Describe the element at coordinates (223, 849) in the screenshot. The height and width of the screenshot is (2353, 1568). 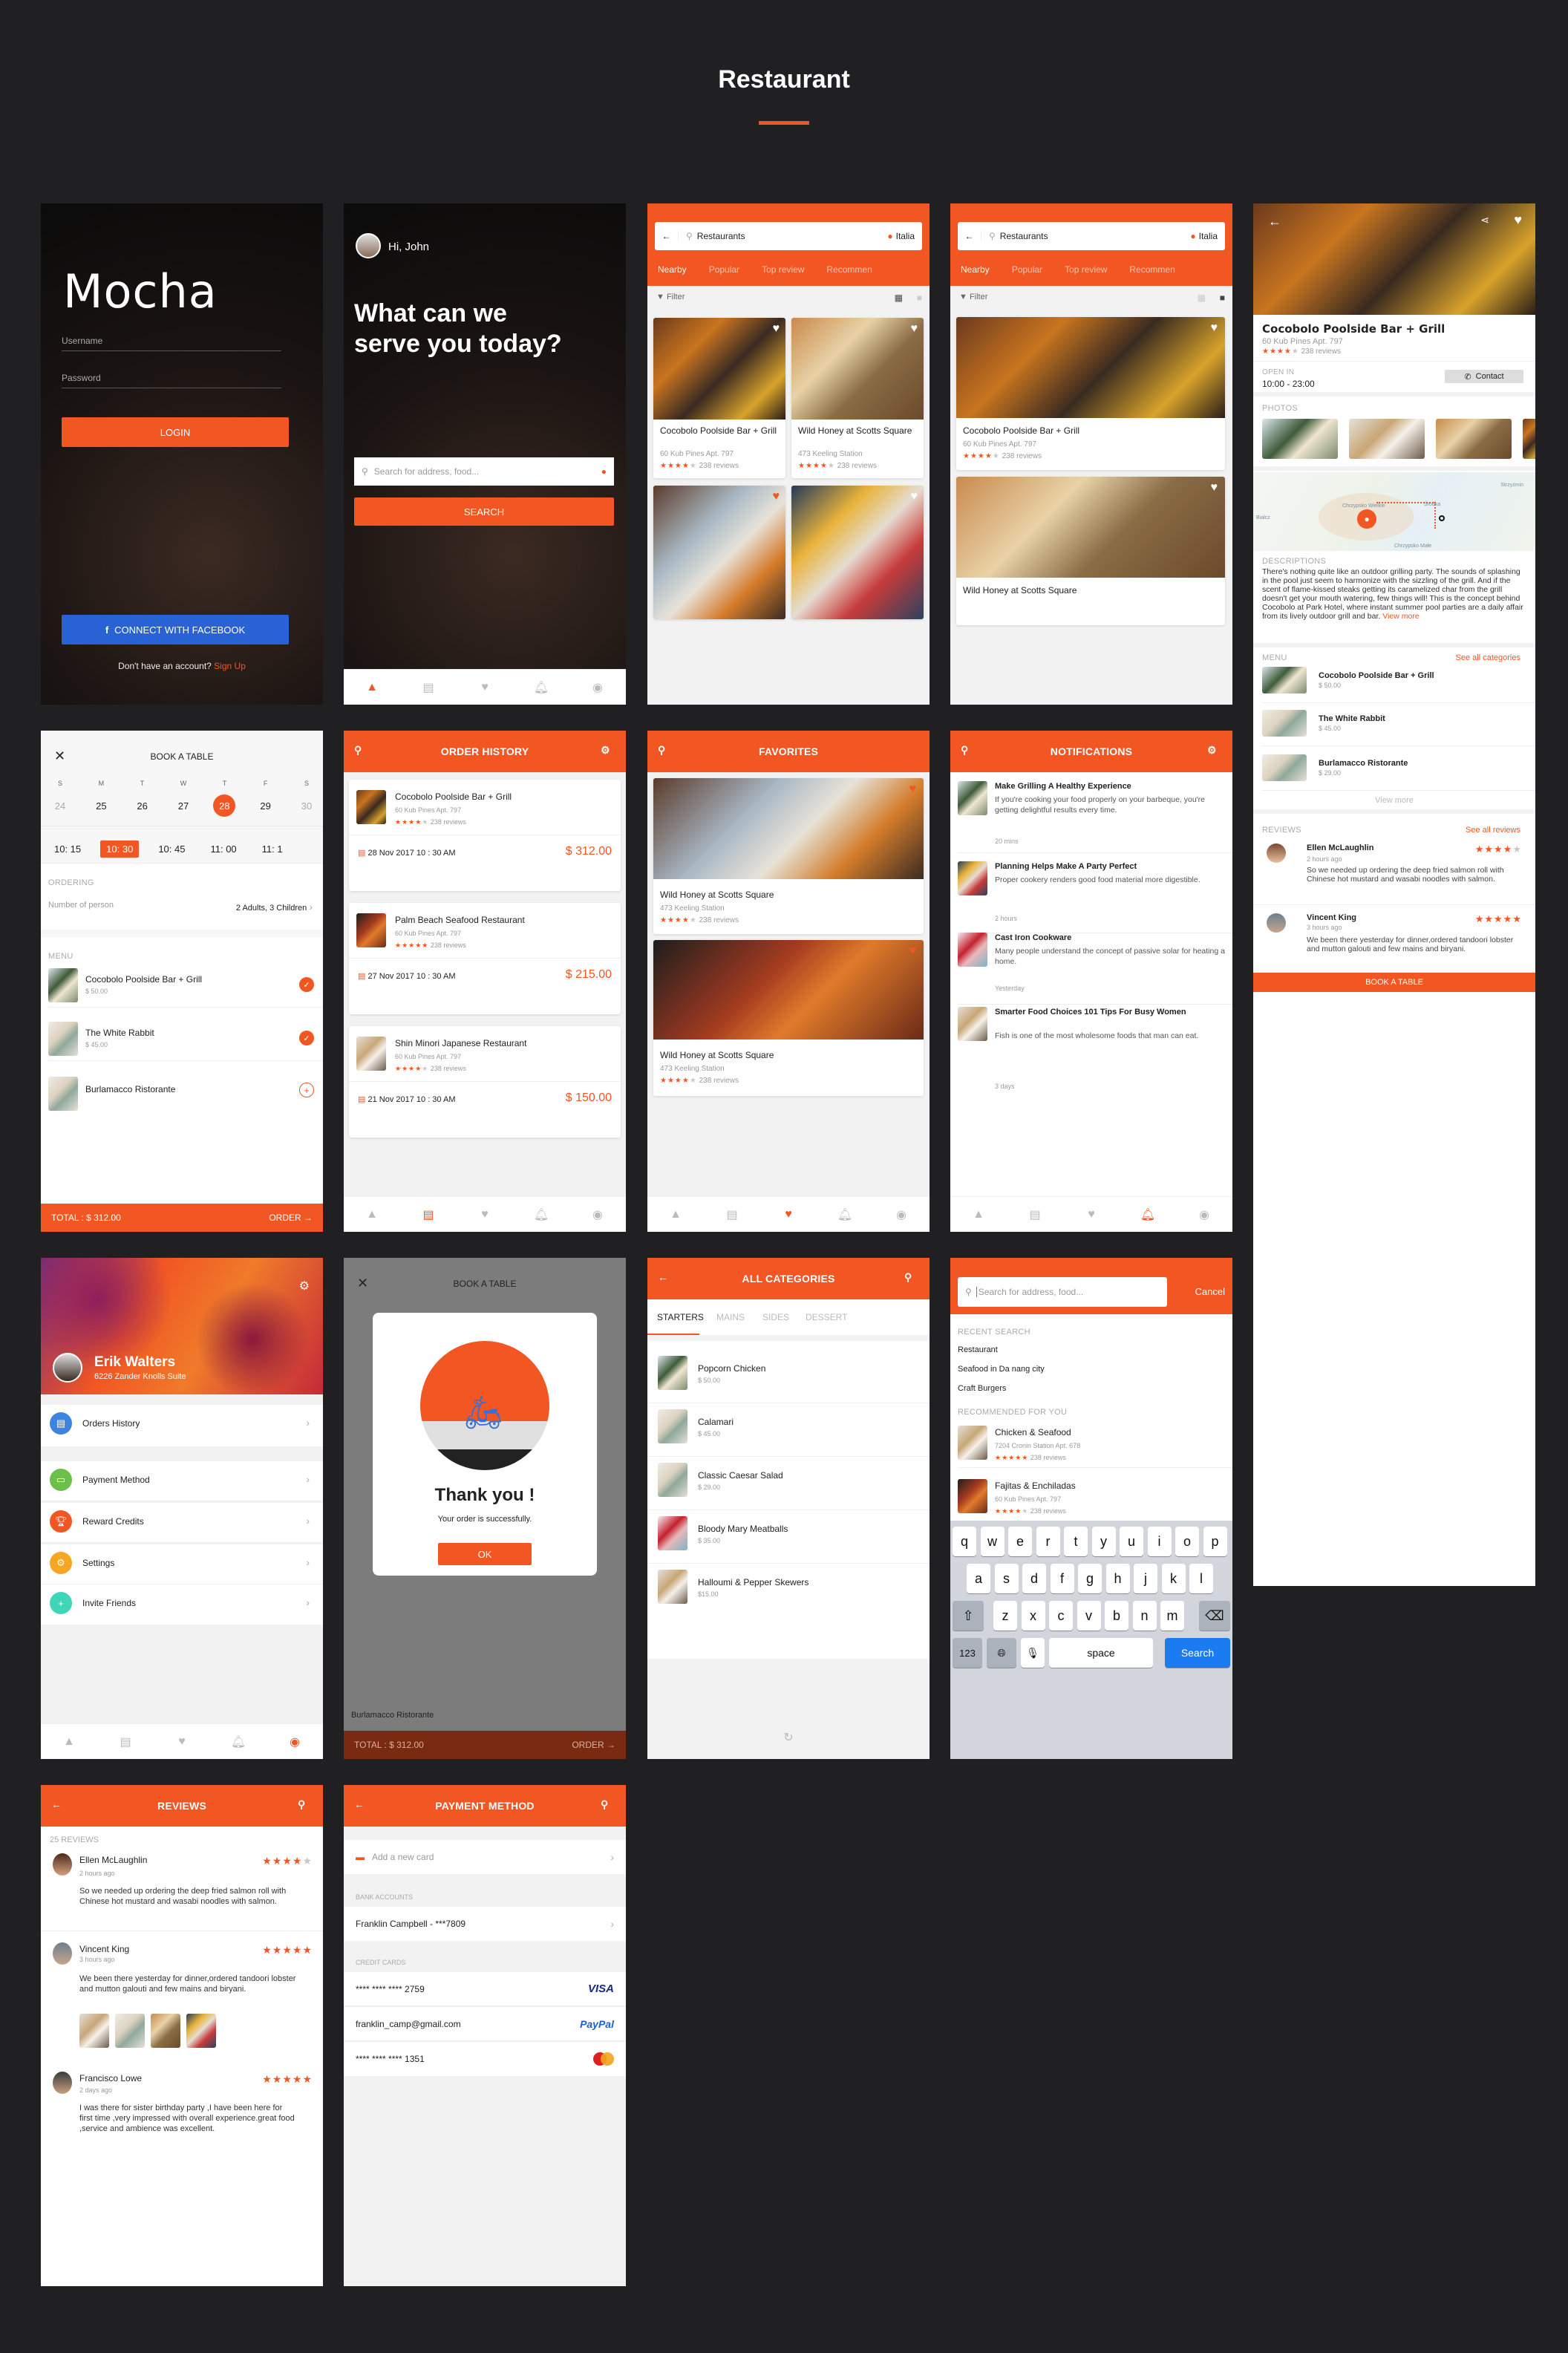
I see `time-option: 11: 00` at that location.